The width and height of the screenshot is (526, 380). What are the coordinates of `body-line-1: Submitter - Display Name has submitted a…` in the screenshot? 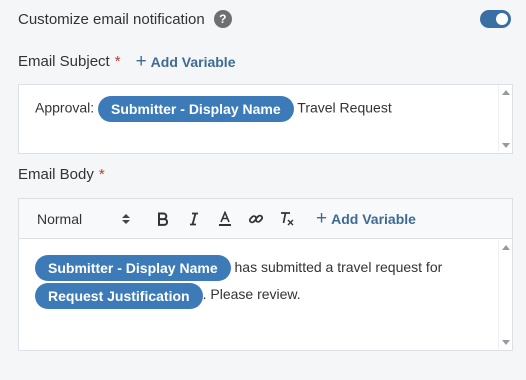 It's located at (239, 268).